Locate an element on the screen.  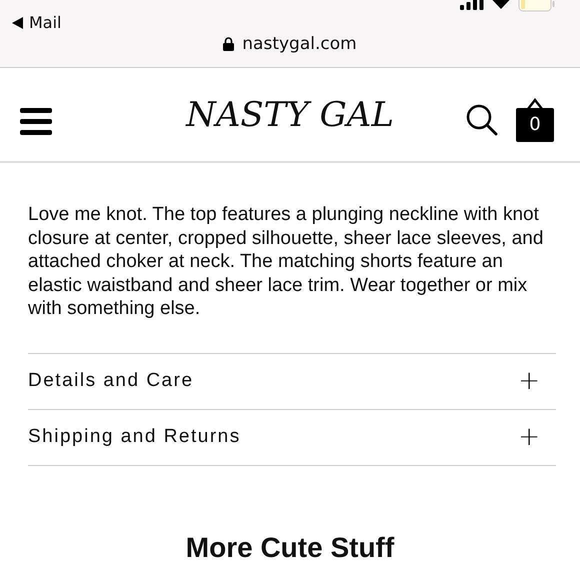
search-icon is located at coordinates (482, 120).